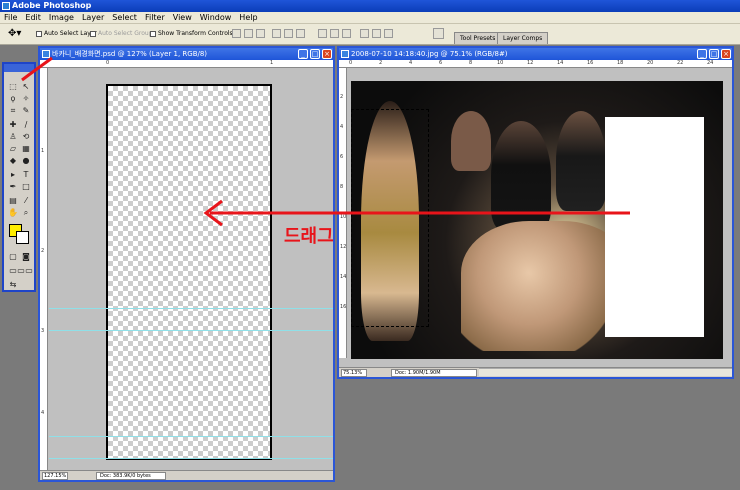 The height and width of the screenshot is (490, 740). Describe the element at coordinates (309, 236) in the screenshot. I see `drag-annotation-label: 드래그` at that location.